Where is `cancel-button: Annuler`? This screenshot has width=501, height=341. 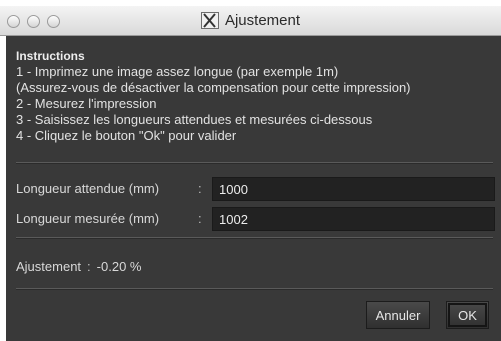
cancel-button: Annuler is located at coordinates (398, 315).